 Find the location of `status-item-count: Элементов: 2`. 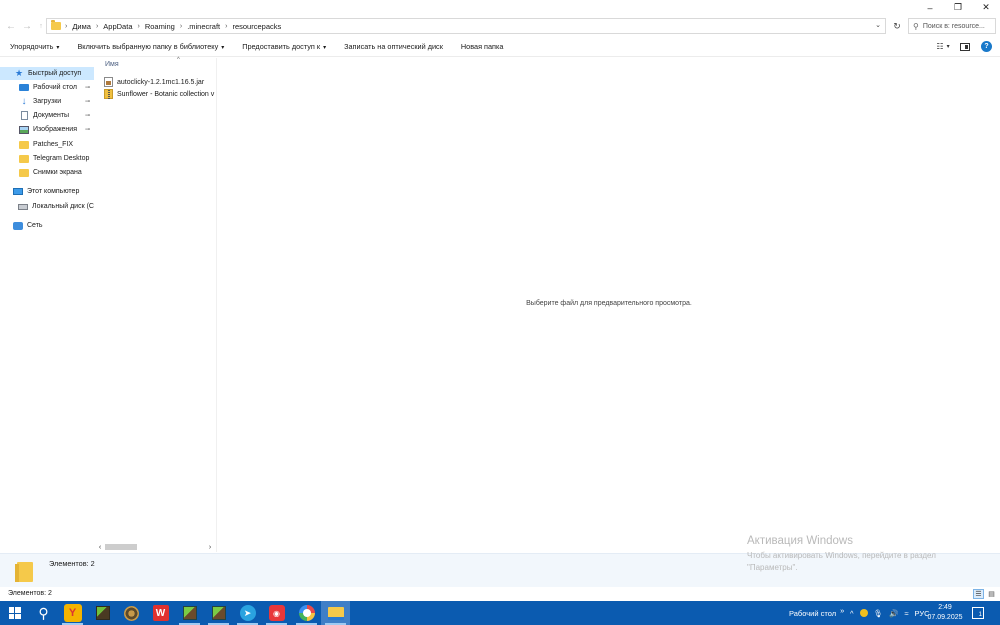

status-item-count: Элементов: 2 is located at coordinates (30, 593).